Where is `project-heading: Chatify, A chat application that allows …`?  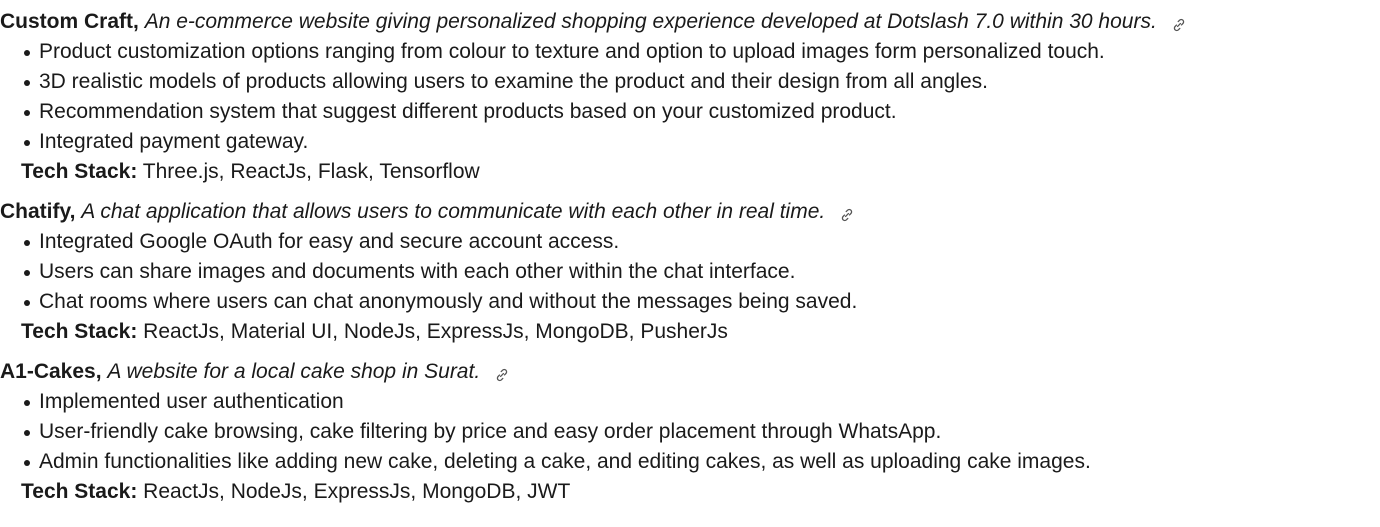 project-heading: Chatify, A chat application that allows … is located at coordinates (690, 212).